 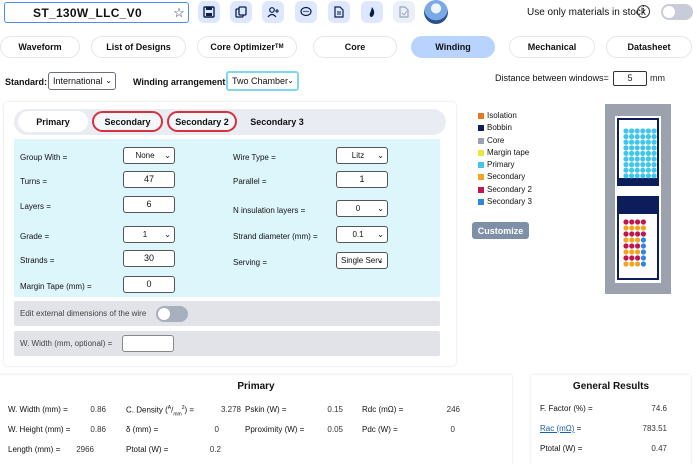 What do you see at coordinates (149, 284) in the screenshot?
I see `margin-tape-input: 0` at bounding box center [149, 284].